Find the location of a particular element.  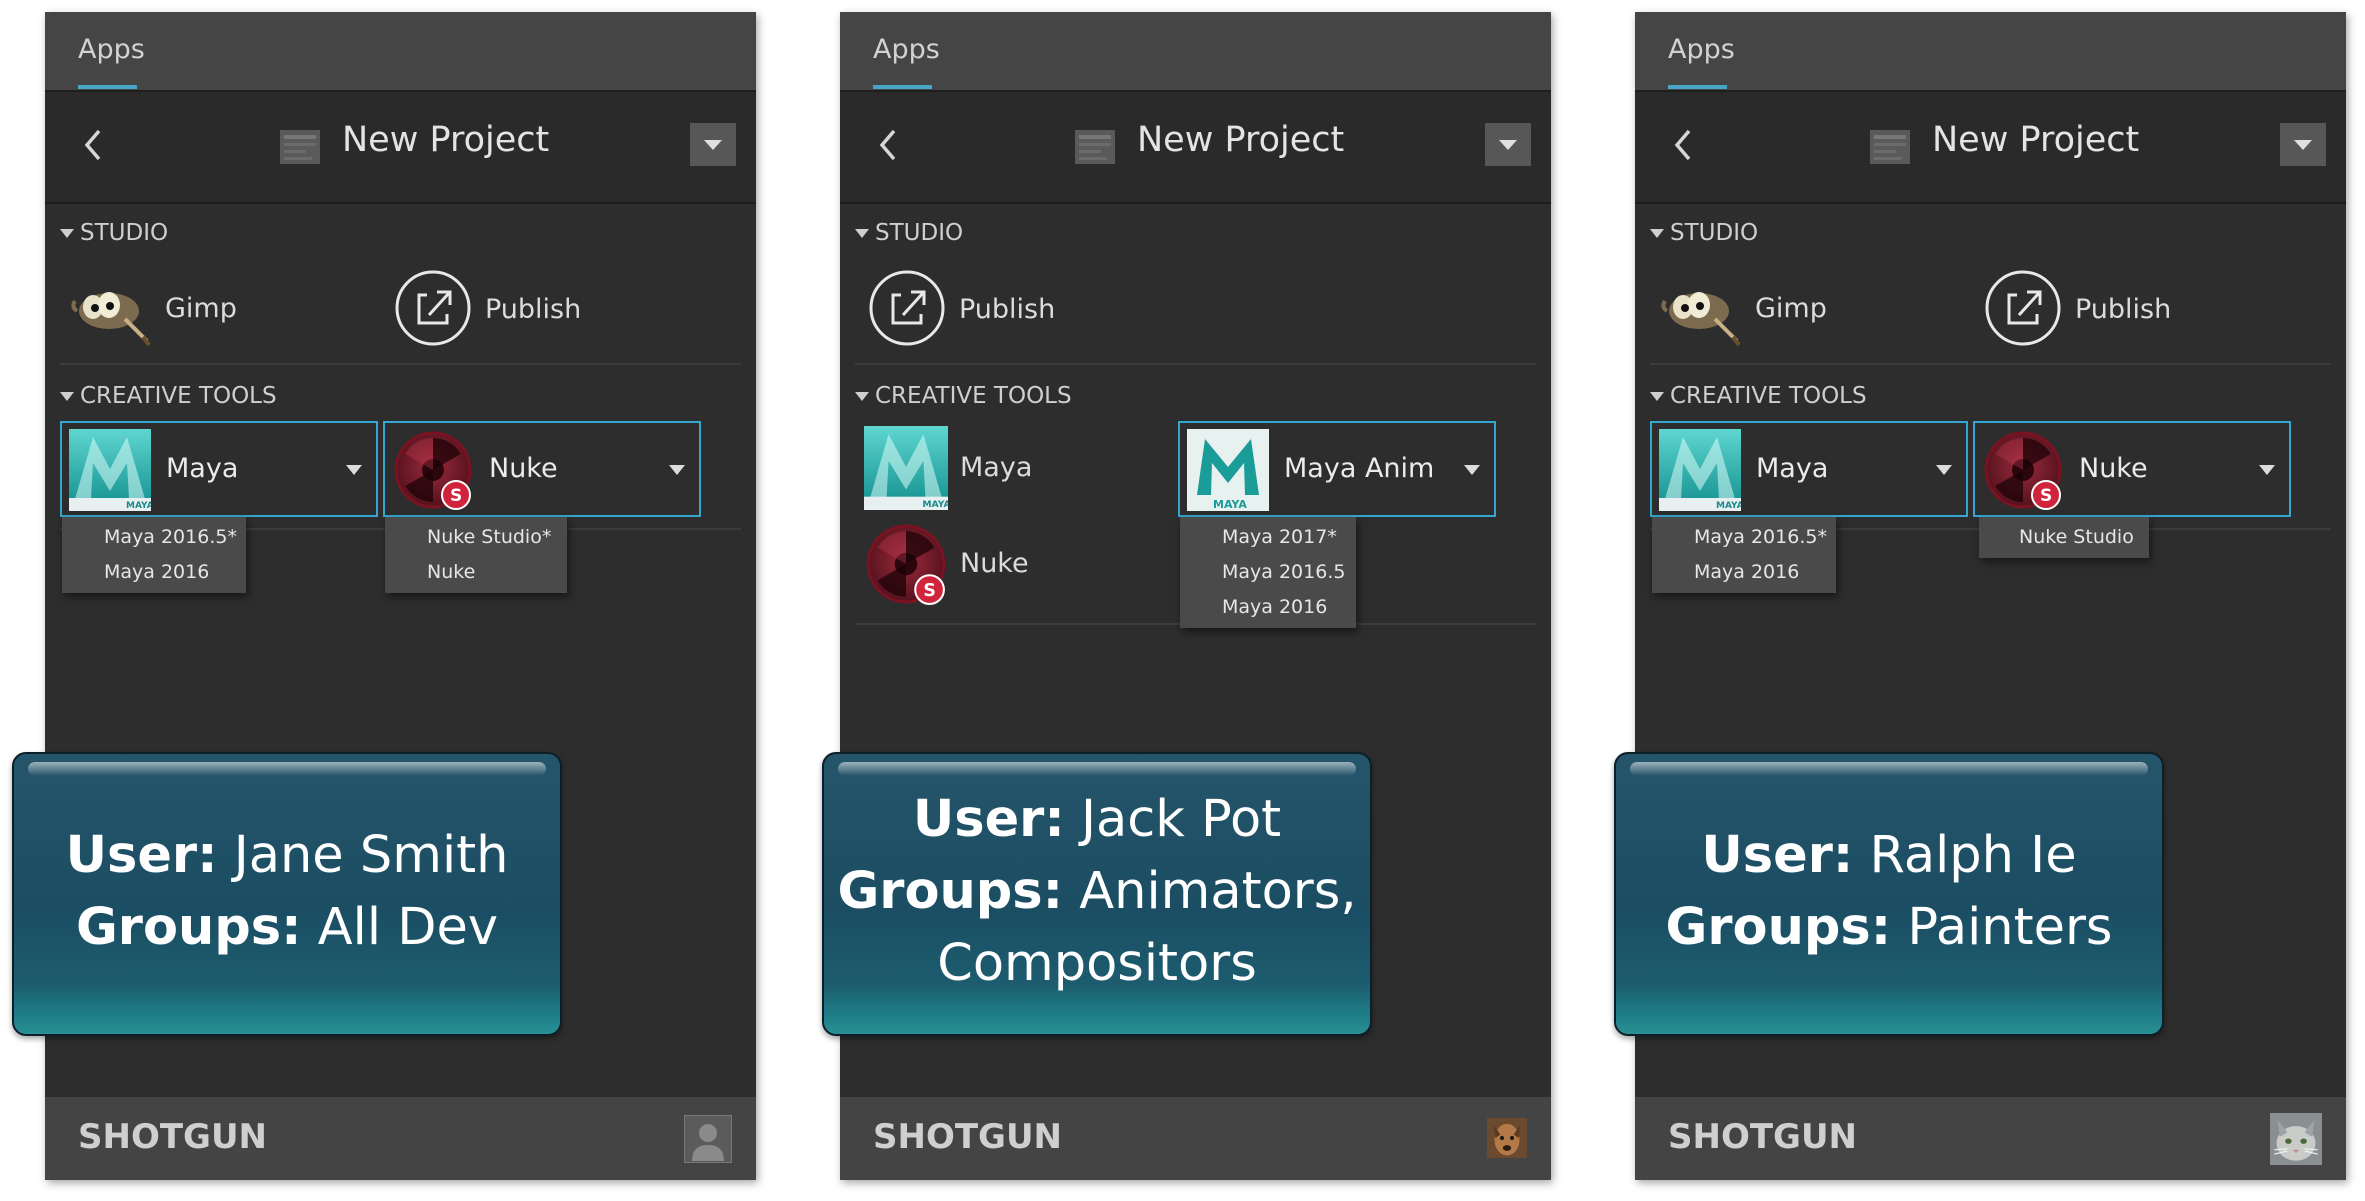

group-names: Painters is located at coordinates (2010, 927).